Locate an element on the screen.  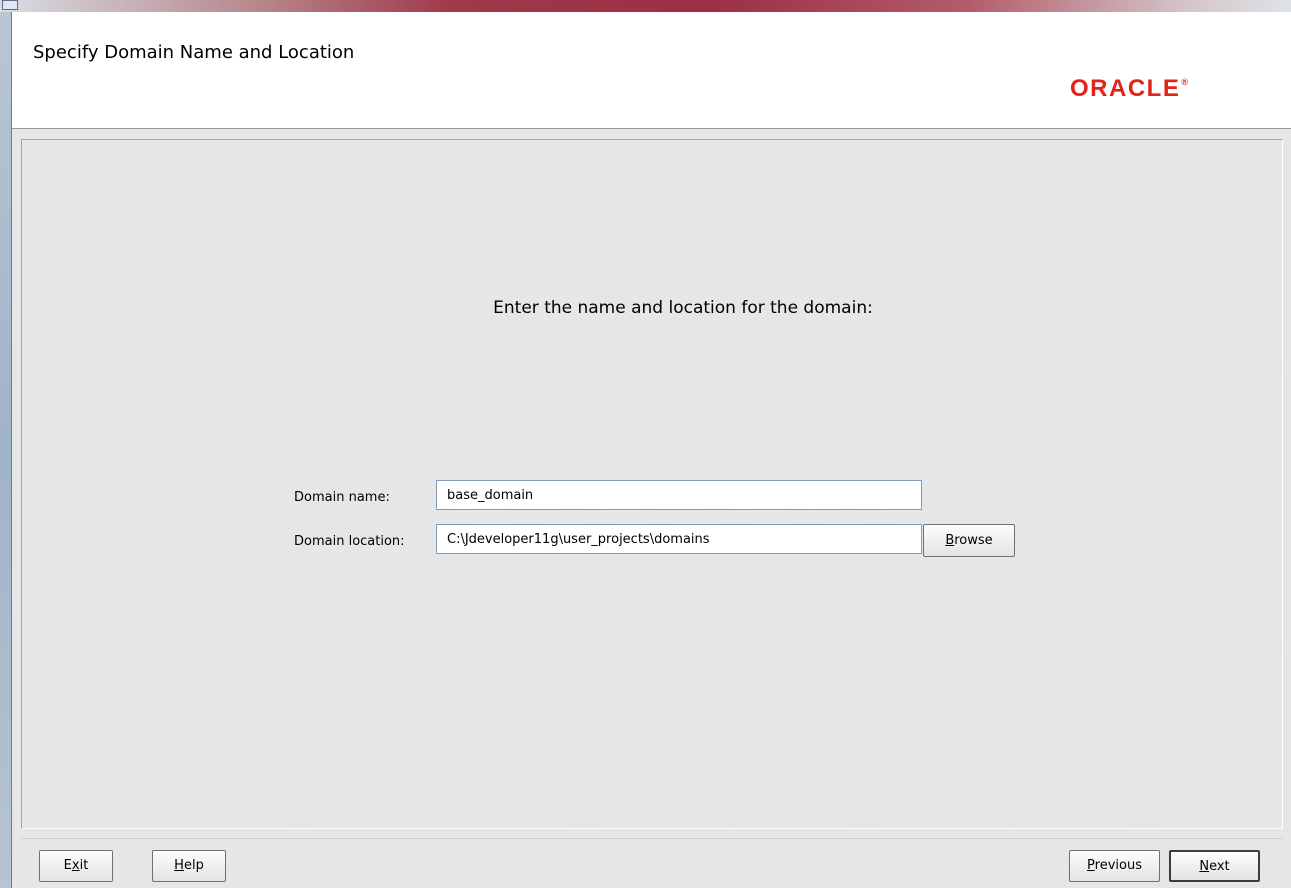
oracle-logo: ORACLE® is located at coordinates (1129, 89).